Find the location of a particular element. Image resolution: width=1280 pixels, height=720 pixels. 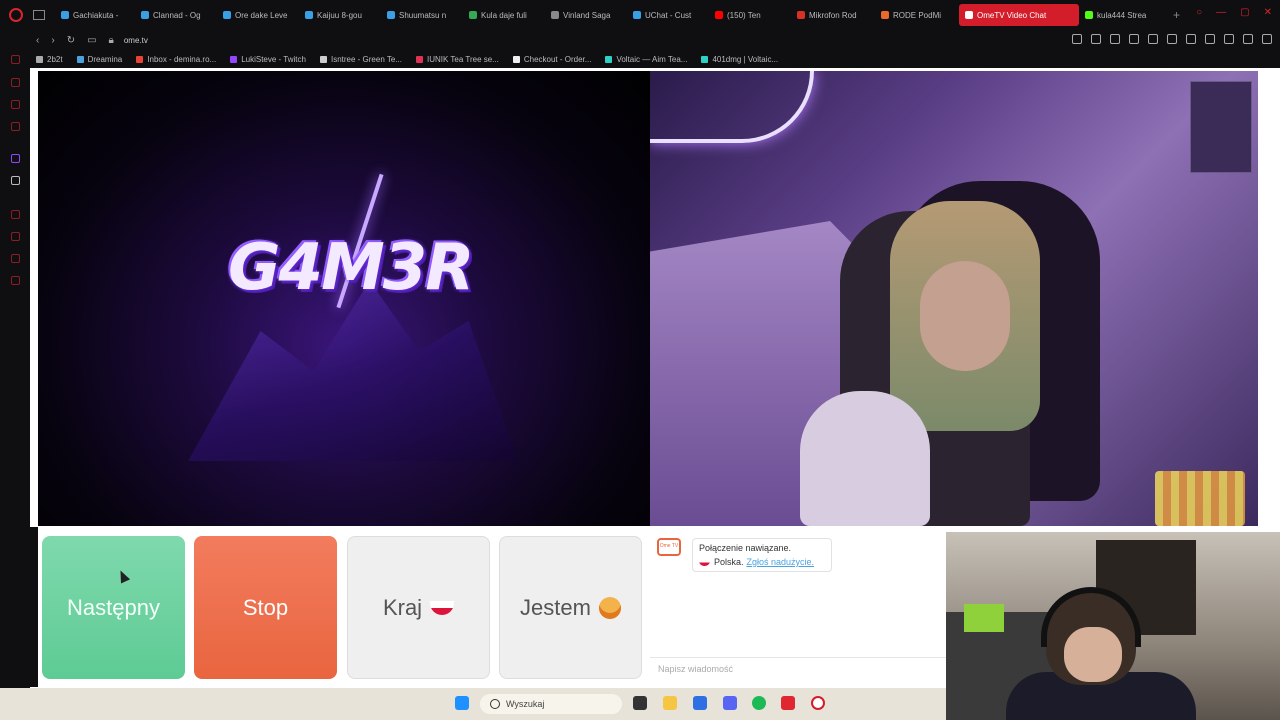

snapshot-icon is located at coordinates (1096, 39).